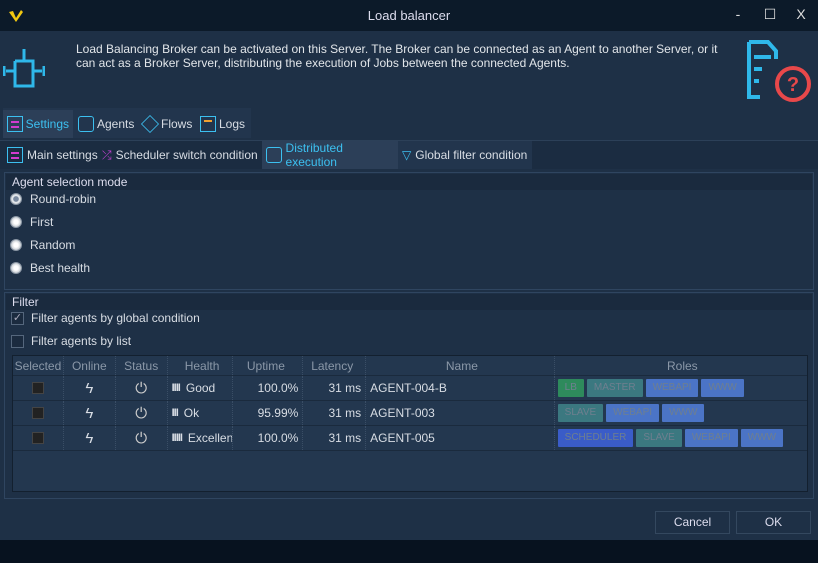 This screenshot has width=818, height=563. I want to click on subtab-scheduler-switch: ⤮ Scheduler switch condition, so click(180, 155).